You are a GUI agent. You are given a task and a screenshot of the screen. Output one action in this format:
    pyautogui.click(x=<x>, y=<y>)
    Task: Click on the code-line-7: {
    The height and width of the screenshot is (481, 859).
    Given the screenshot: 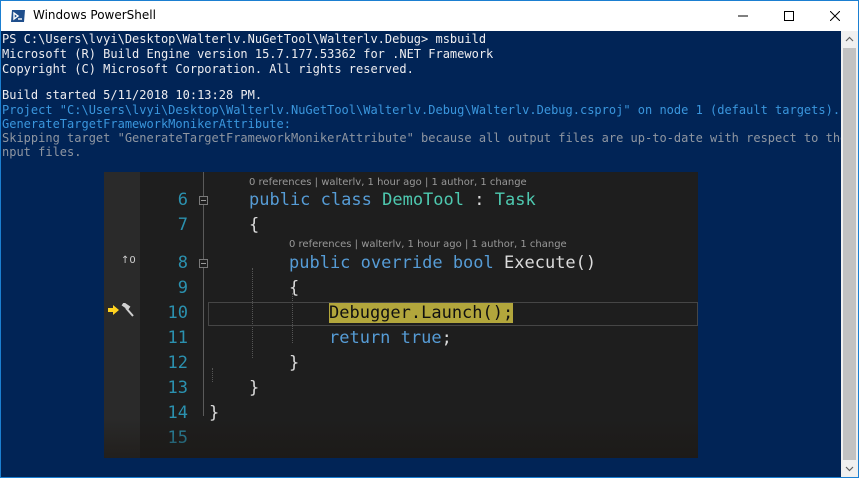 What is the action you would take?
    pyautogui.click(x=254, y=225)
    